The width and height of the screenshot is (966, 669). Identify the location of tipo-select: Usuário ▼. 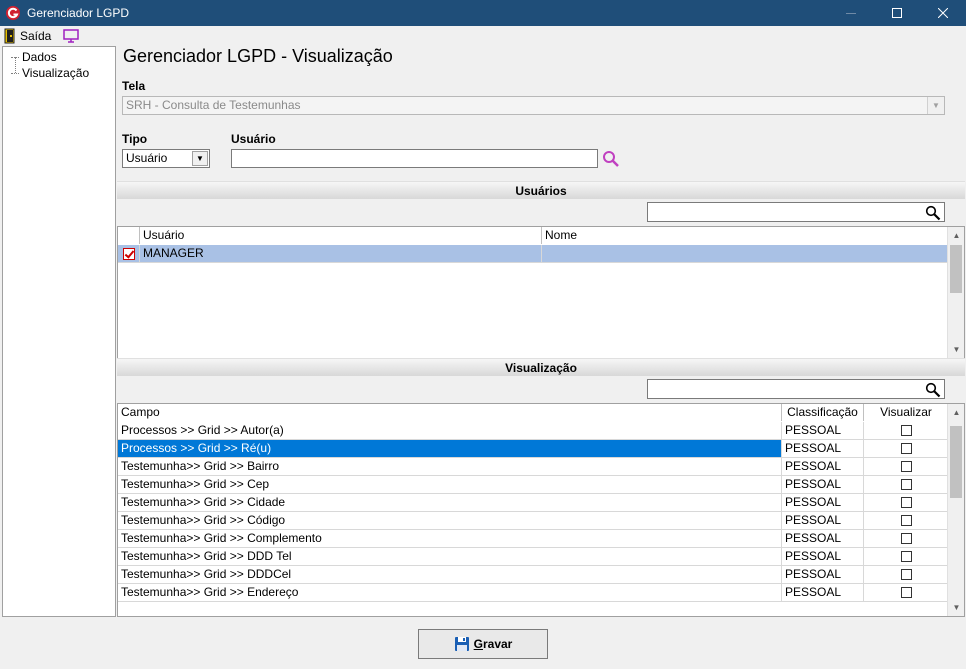
(166, 158).